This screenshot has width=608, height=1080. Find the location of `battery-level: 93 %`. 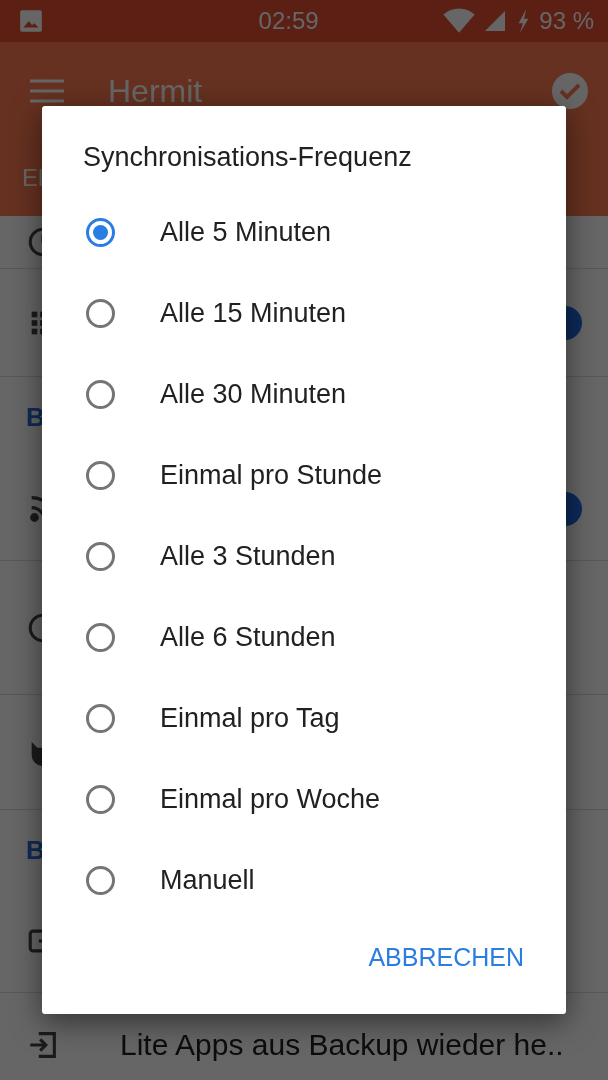

battery-level: 93 % is located at coordinates (566, 21).